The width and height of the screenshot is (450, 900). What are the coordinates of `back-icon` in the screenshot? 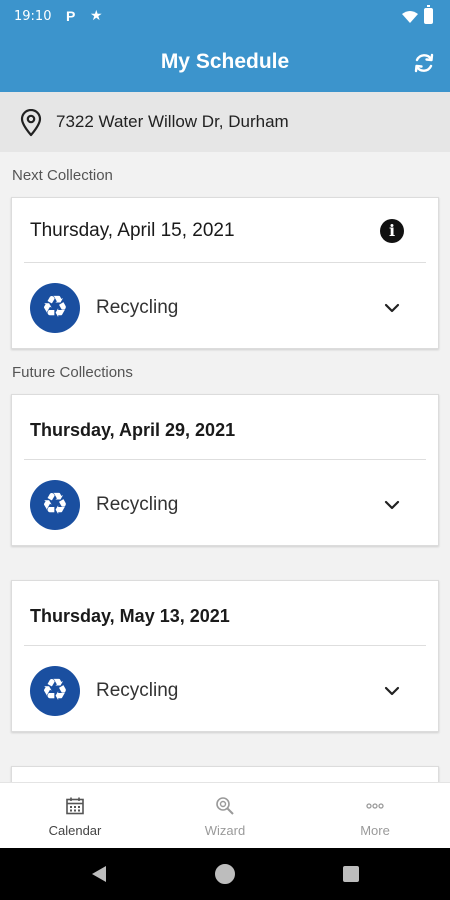 It's located at (99, 874).